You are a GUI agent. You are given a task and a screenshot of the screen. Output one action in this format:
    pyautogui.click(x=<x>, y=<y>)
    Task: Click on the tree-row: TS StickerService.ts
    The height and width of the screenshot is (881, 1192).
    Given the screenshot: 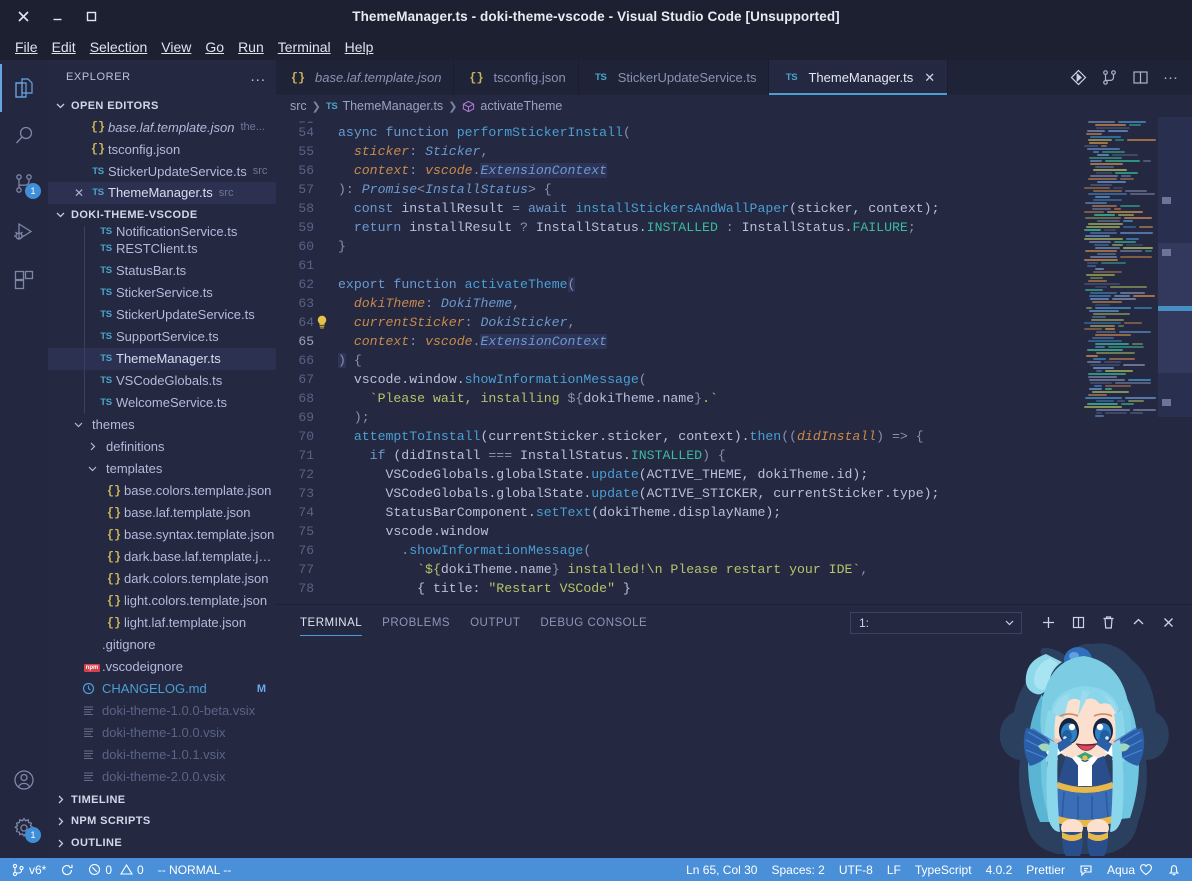 What is the action you would take?
    pyautogui.click(x=162, y=292)
    